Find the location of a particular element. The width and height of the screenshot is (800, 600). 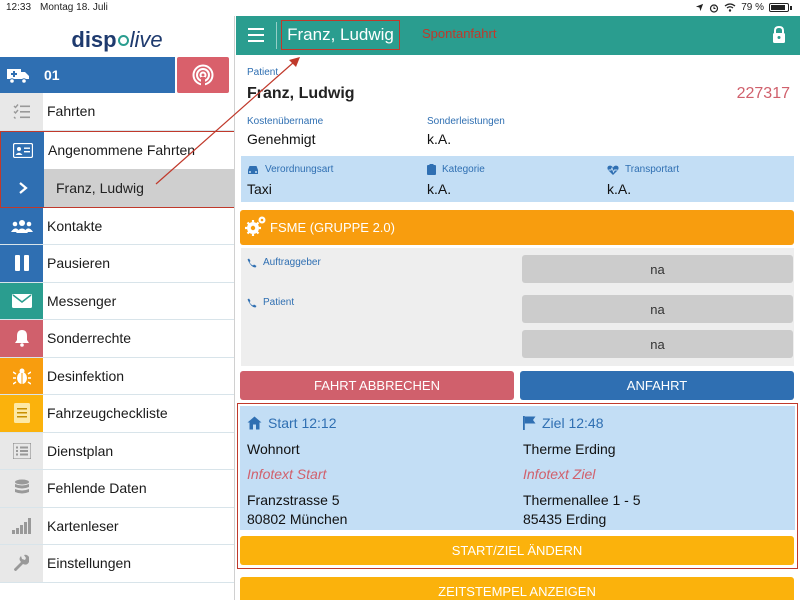

ambulance-icon is located at coordinates (18, 75).